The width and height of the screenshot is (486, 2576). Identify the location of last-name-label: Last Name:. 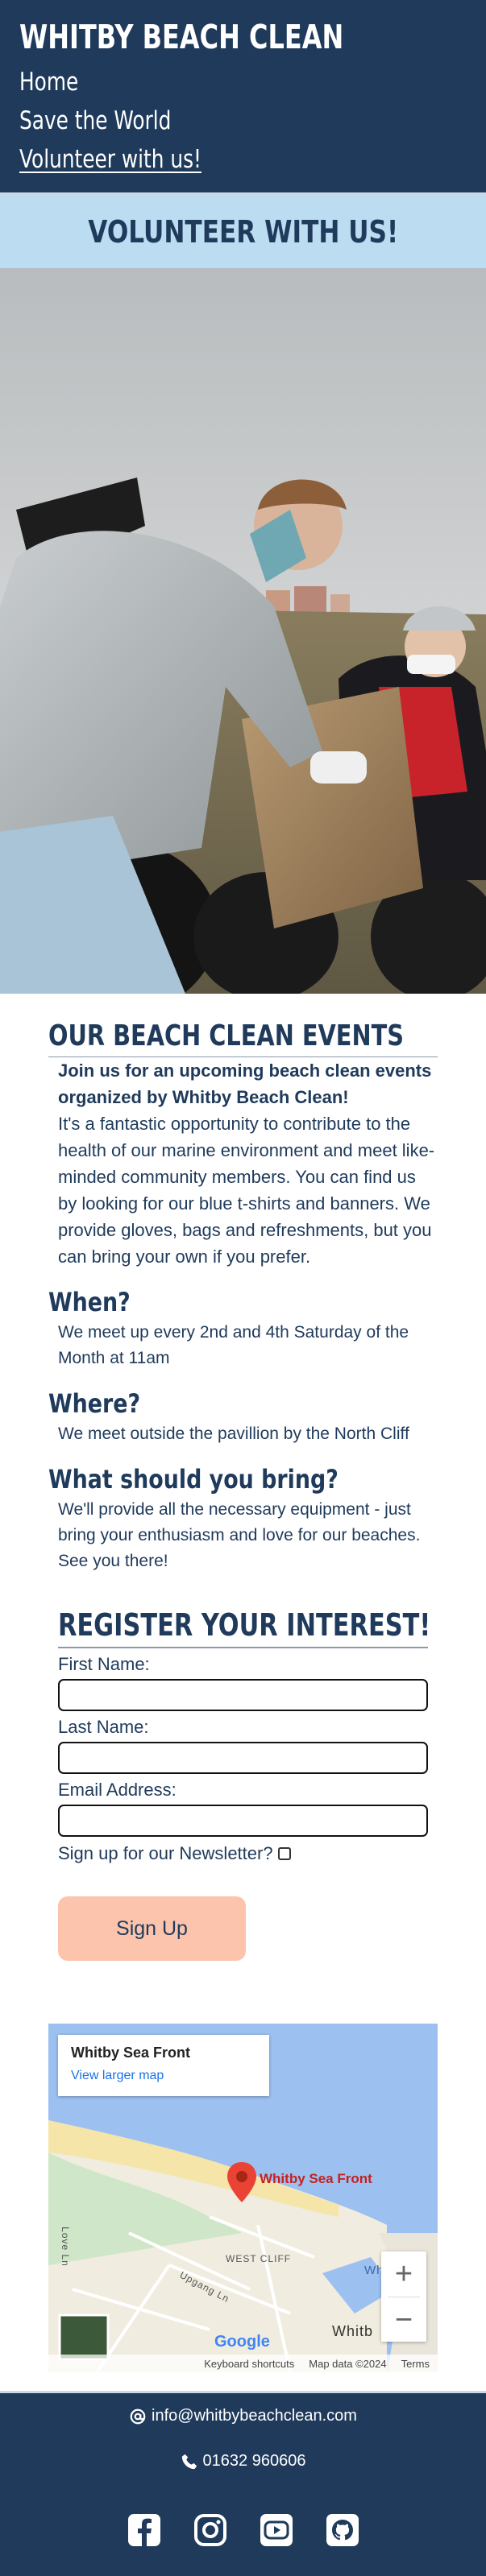
(103, 1727).